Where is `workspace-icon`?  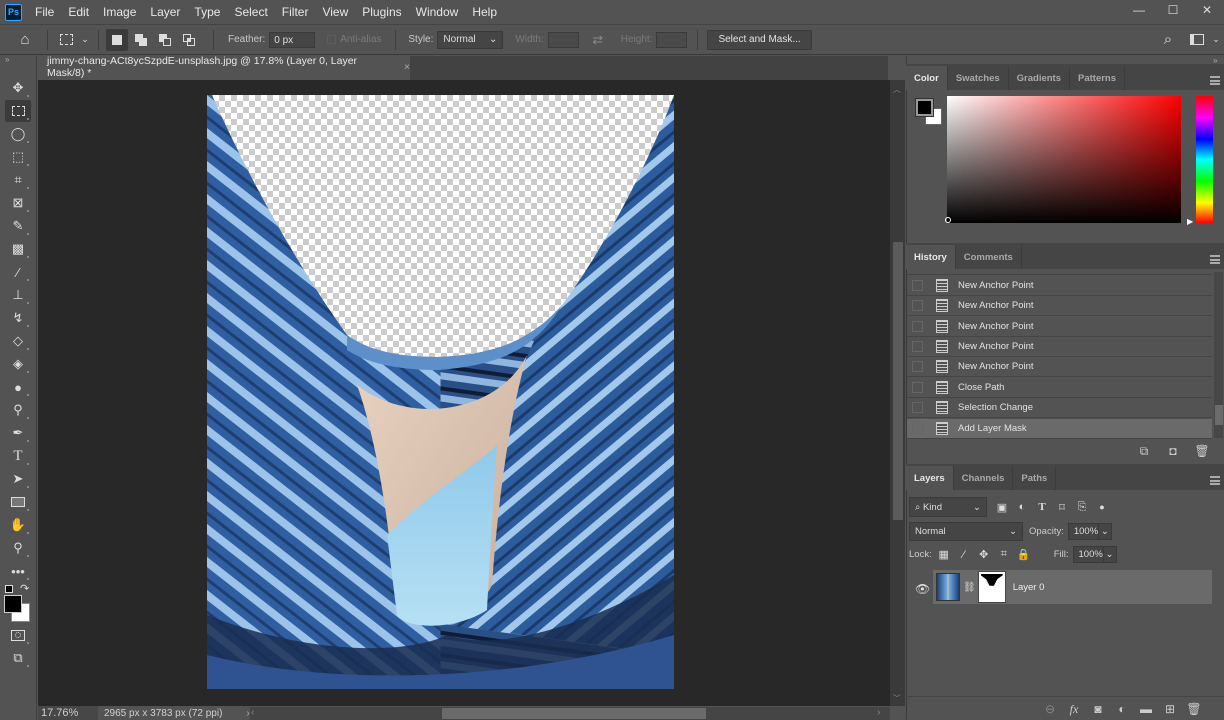 workspace-icon is located at coordinates (1197, 40).